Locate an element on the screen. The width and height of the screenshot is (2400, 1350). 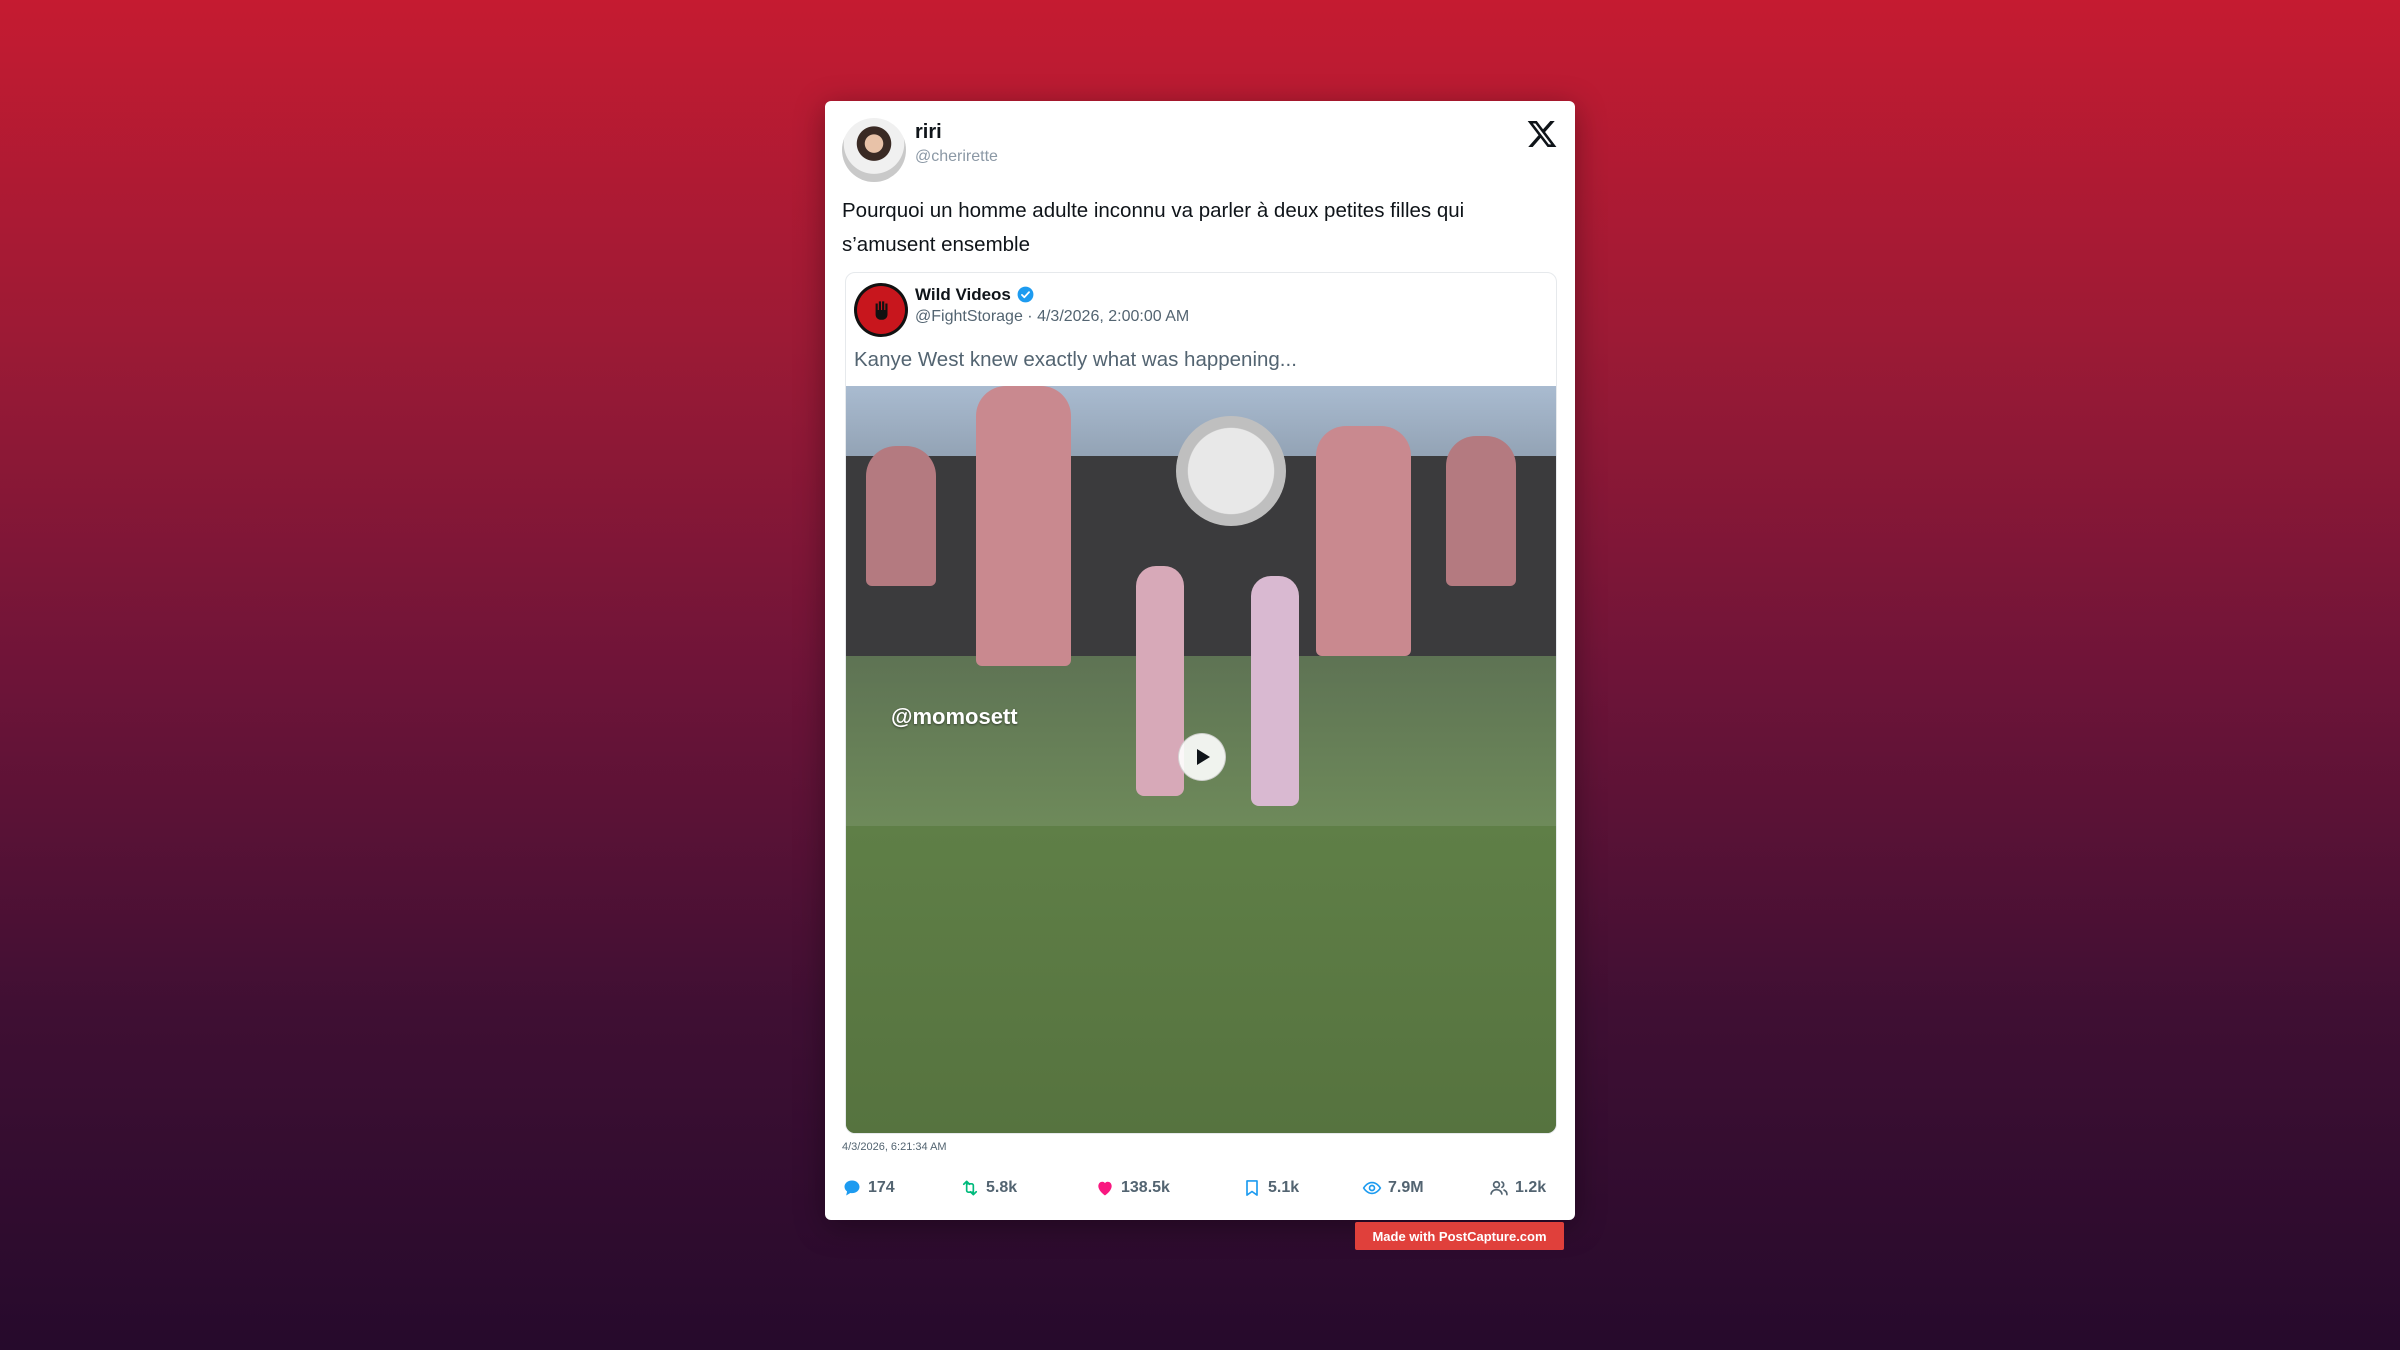
comment-icon is located at coordinates (852, 1188).